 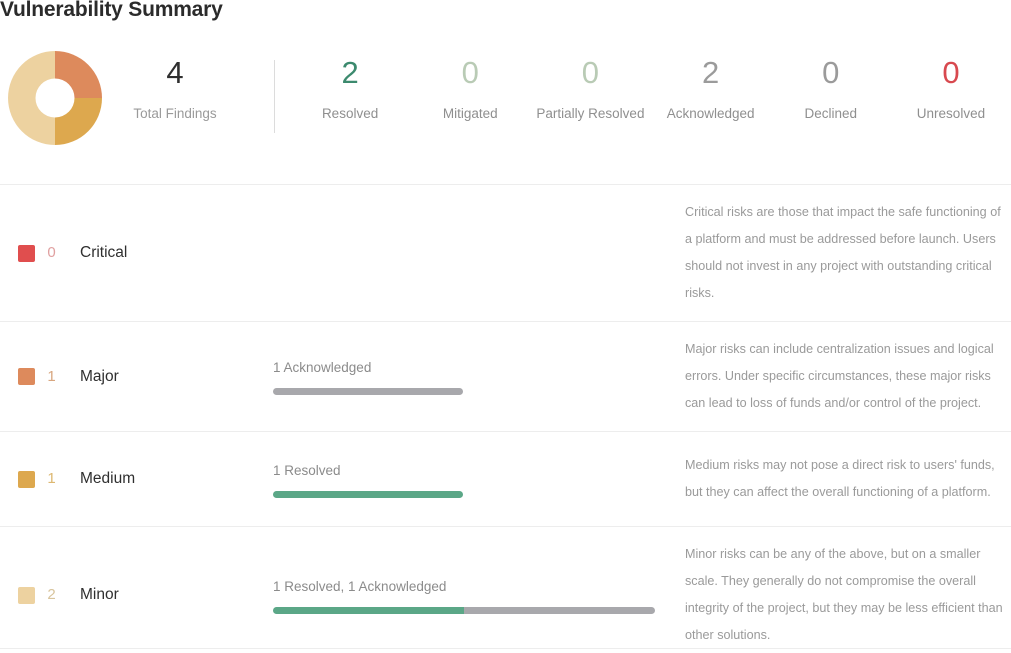 What do you see at coordinates (475, 376) in the screenshot?
I see `severity-progress-major: 1 Acknowledged` at bounding box center [475, 376].